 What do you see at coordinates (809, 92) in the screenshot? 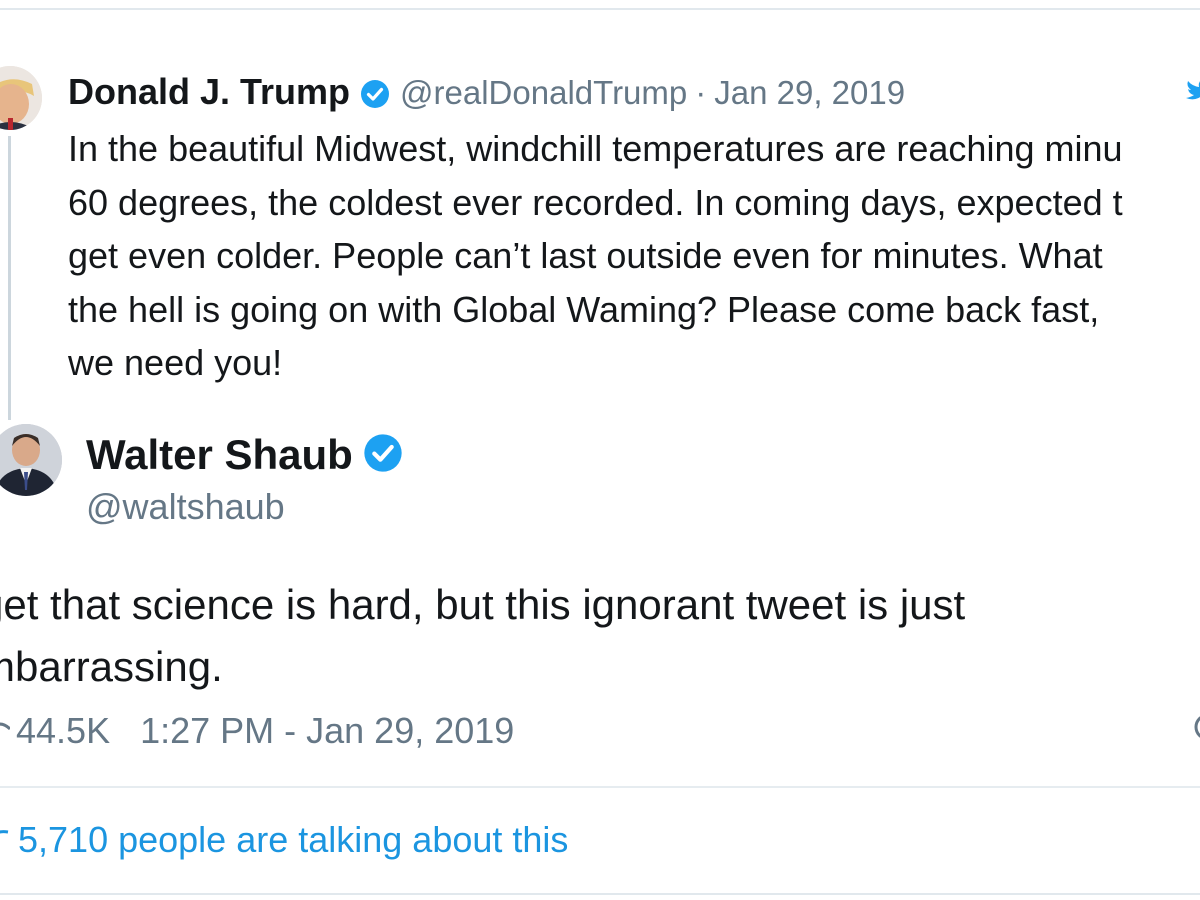
I see `quoted-tweet-date: Jan 29, 2019` at bounding box center [809, 92].